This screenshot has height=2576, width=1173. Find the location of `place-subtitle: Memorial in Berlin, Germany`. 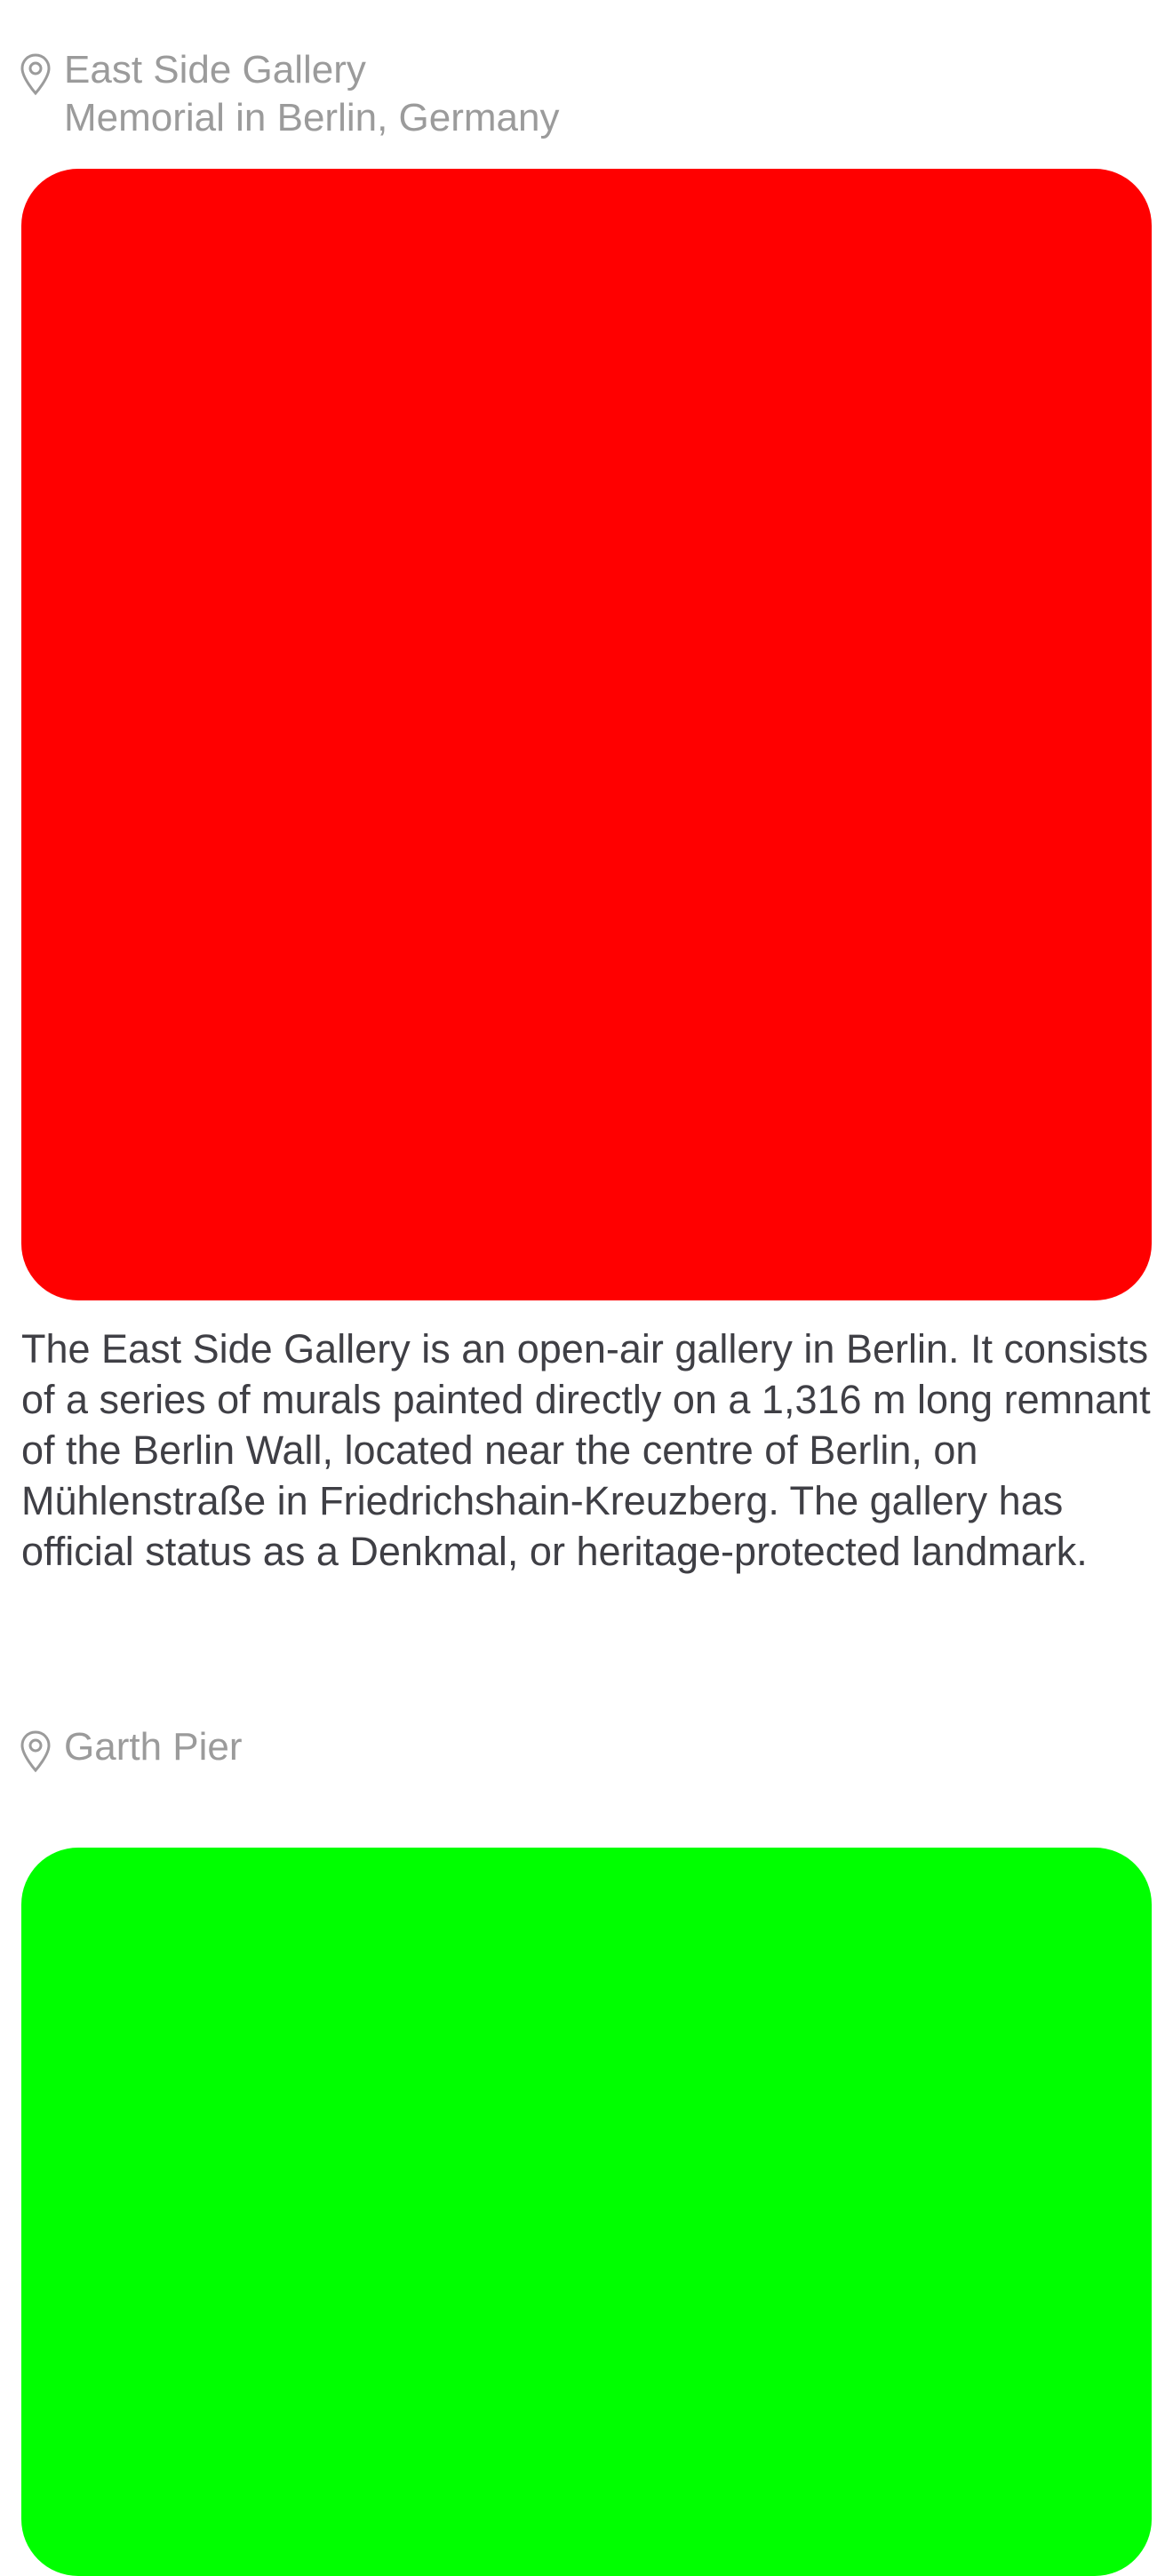

place-subtitle: Memorial in Berlin, Germany is located at coordinates (312, 117).